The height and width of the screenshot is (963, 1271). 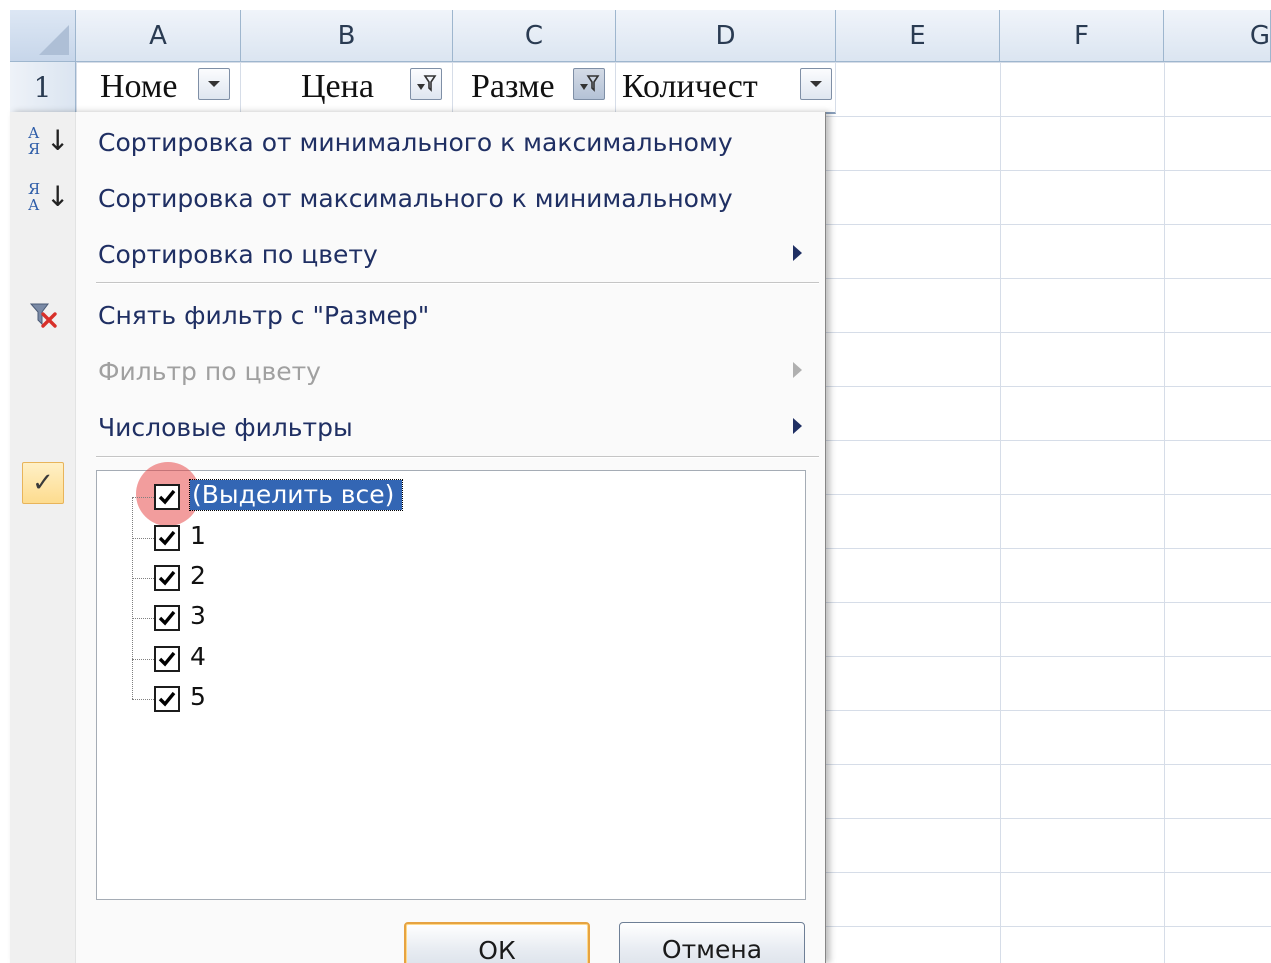 What do you see at coordinates (1217, 36) in the screenshot?
I see `column-header-g: G` at bounding box center [1217, 36].